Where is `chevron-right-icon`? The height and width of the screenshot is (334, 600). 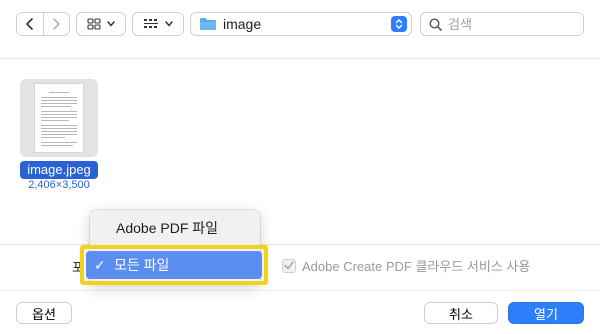
chevron-right-icon is located at coordinates (57, 24).